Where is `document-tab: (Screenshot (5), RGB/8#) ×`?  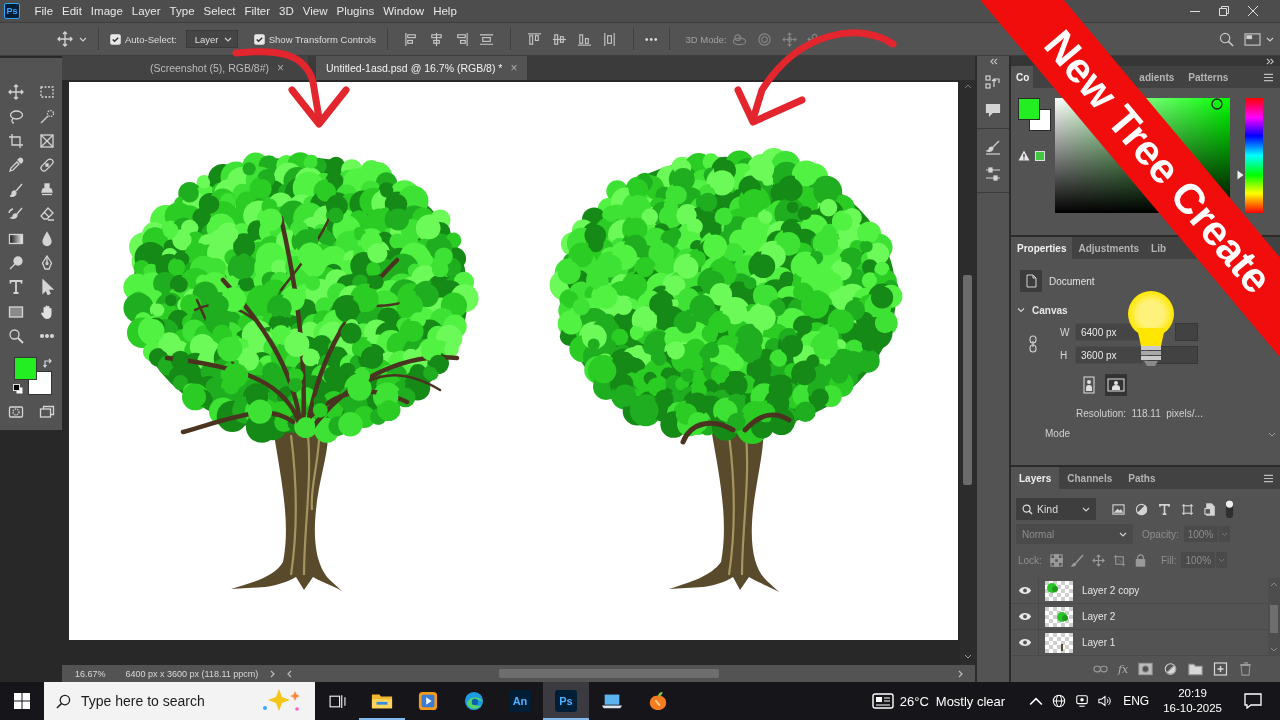
document-tab: (Screenshot (5), RGB/8#) × is located at coordinates (185, 68).